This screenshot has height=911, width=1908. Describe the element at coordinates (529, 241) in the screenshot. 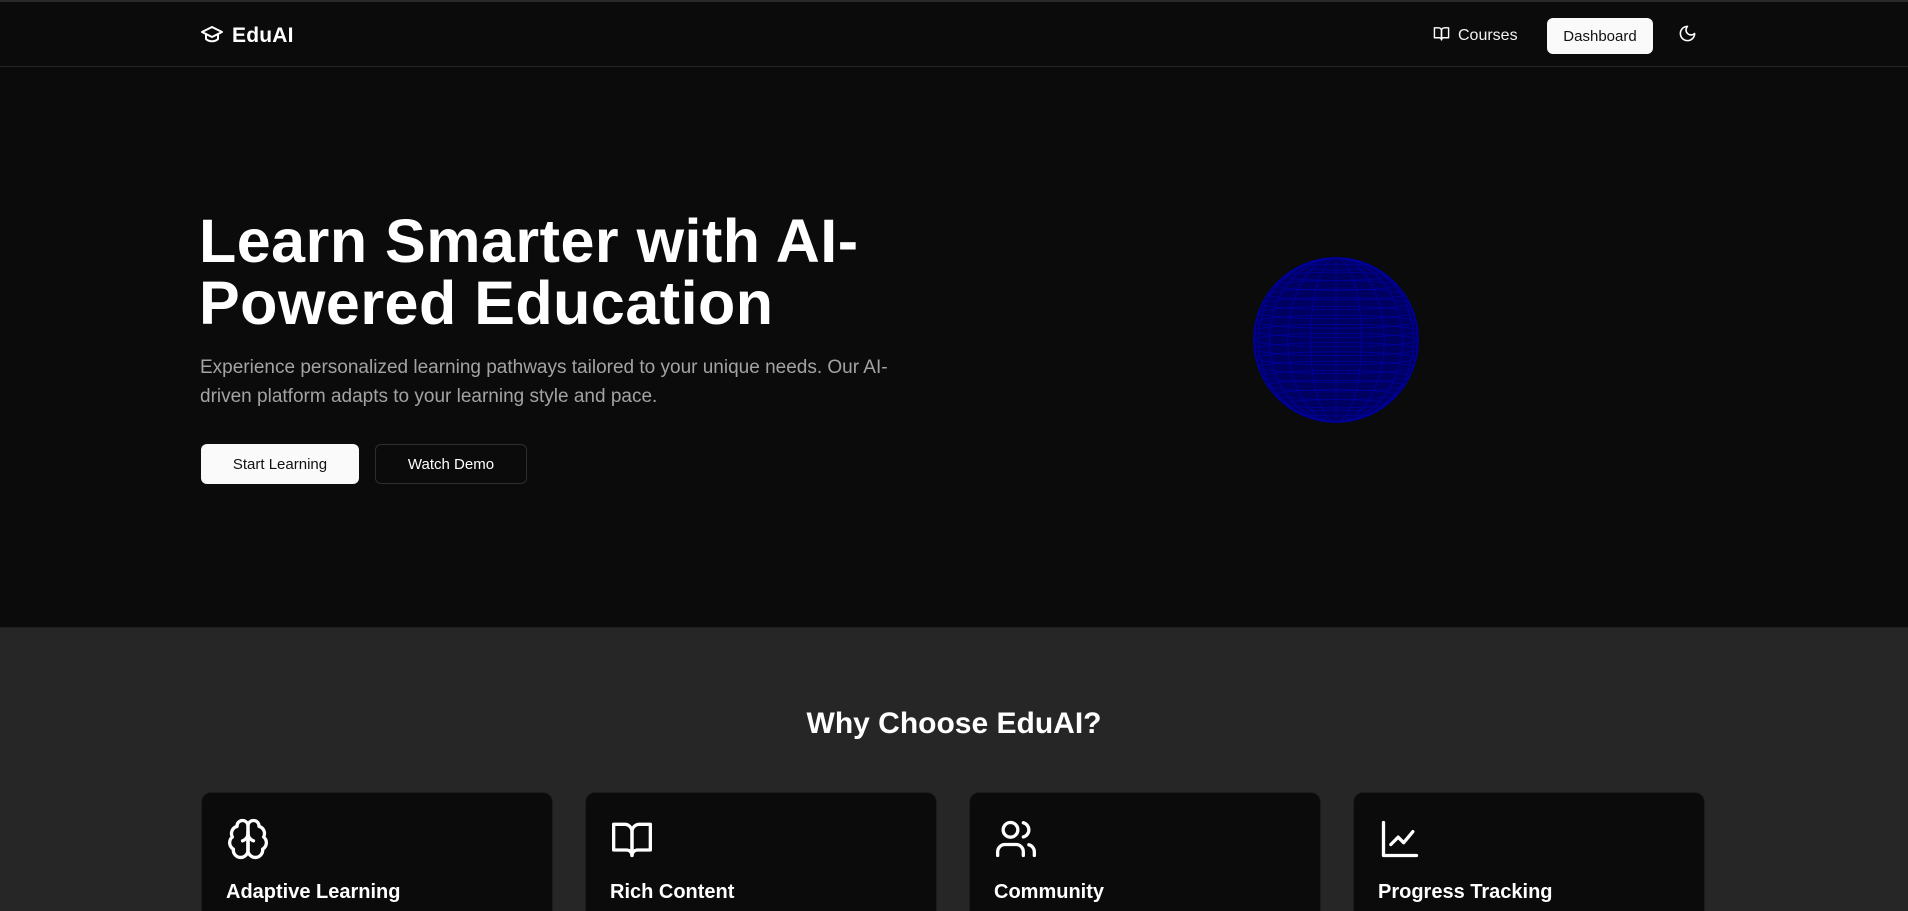

I see `hero-title-line-1: Learn Smarter with AI-` at that location.